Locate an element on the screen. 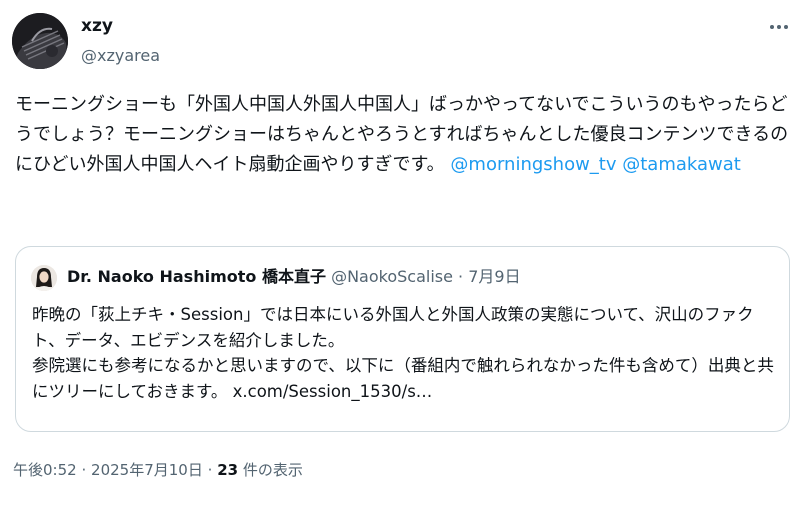 This screenshot has height=510, width=810. author-avatar is located at coordinates (40, 41).